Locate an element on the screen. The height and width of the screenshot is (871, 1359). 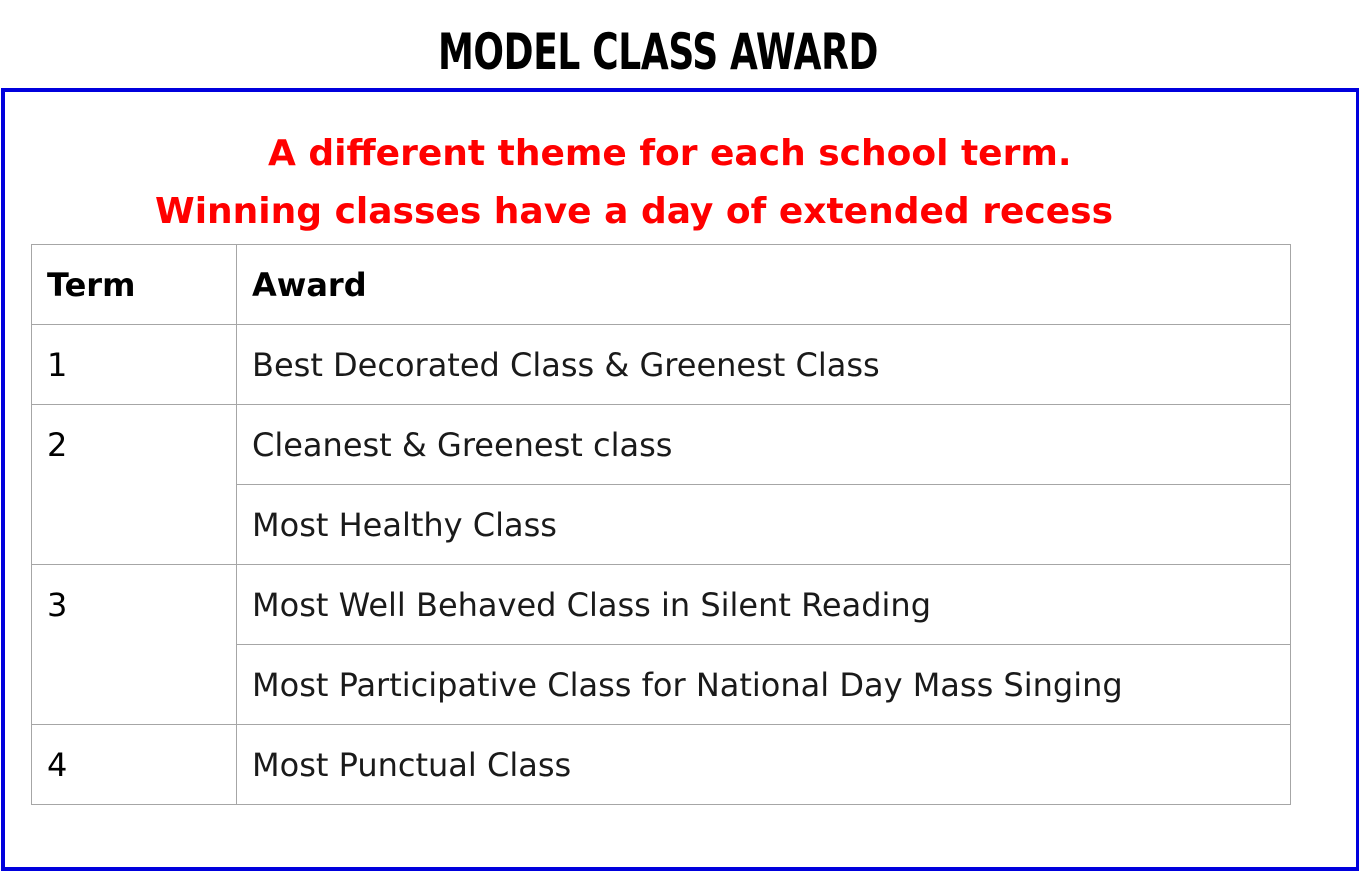
award-cell: Most Healthy Class is located at coordinates (763, 524).